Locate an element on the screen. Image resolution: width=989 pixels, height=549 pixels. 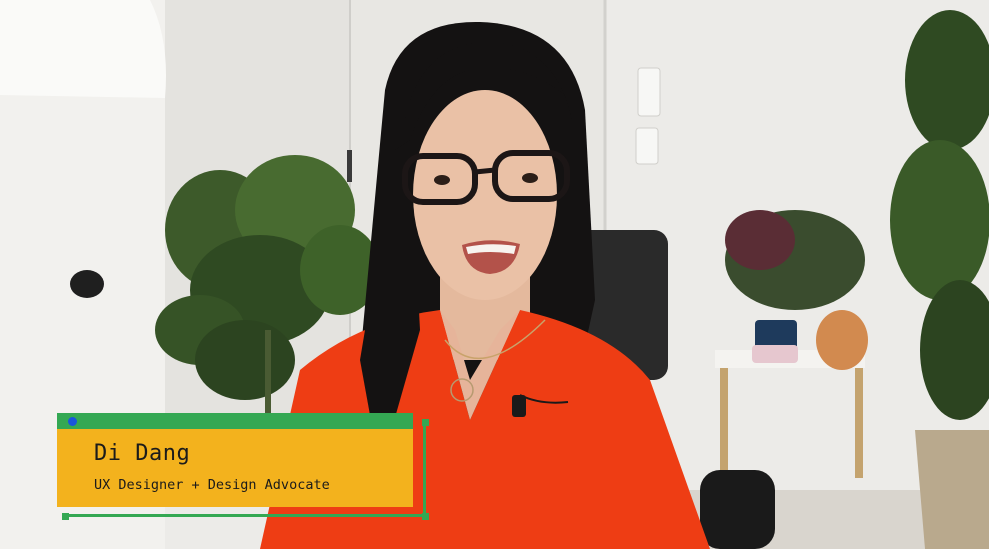
switch-plate-bottom is located at coordinates (647, 146).